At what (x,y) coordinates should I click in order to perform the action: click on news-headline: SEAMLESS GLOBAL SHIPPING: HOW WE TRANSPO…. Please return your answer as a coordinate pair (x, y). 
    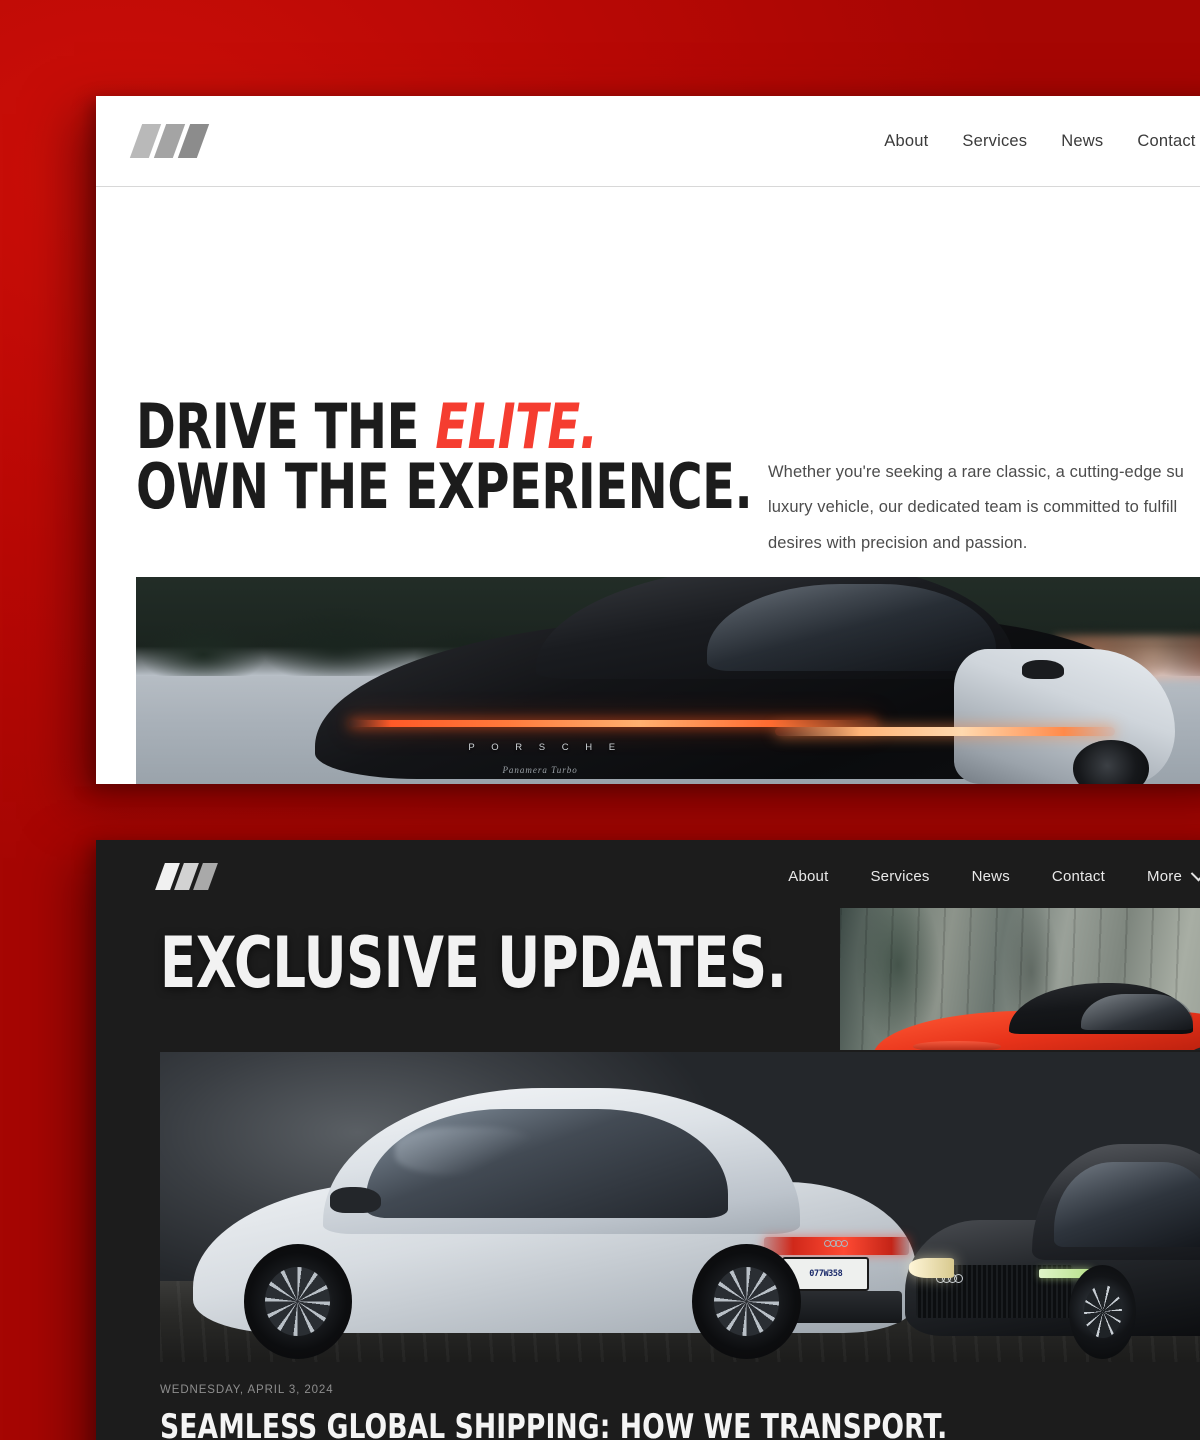
    Looking at the image, I should click on (553, 1424).